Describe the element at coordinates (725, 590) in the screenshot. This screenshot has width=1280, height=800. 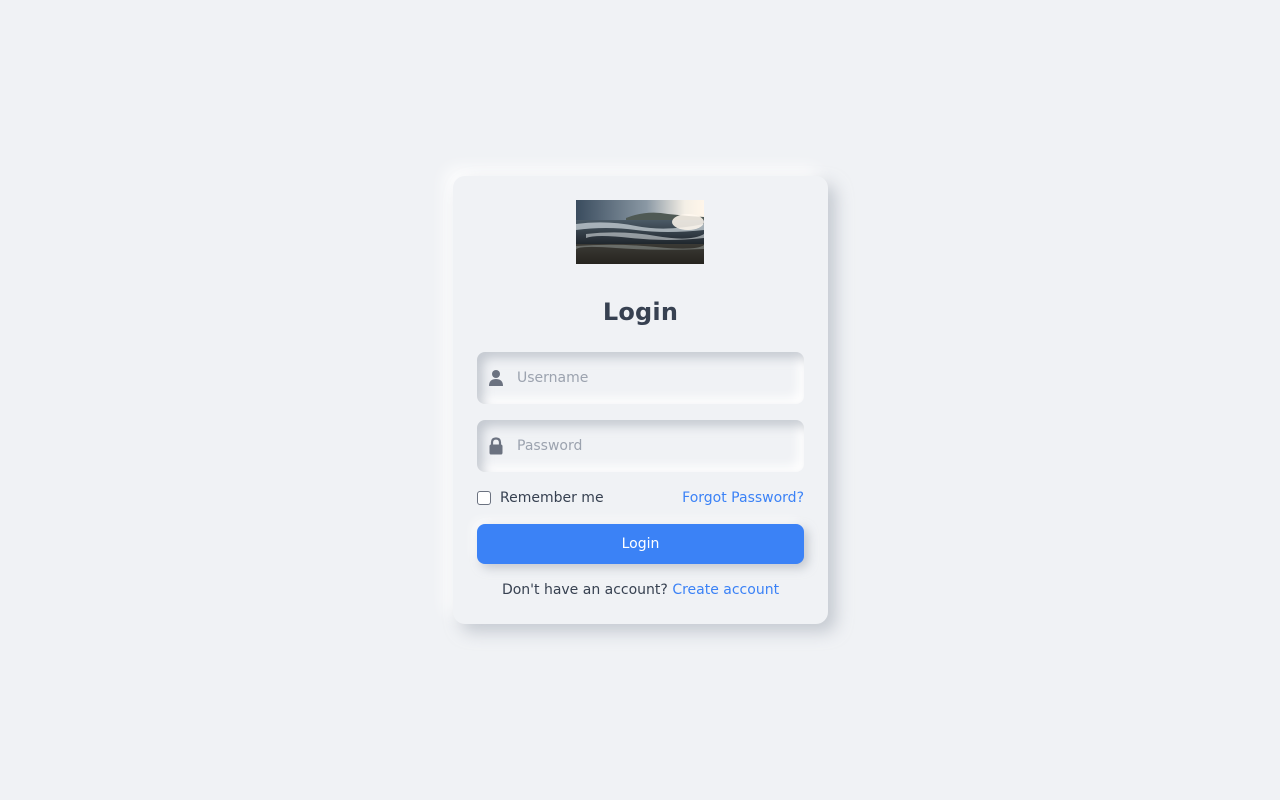
I see `create-account-link: Create account` at that location.